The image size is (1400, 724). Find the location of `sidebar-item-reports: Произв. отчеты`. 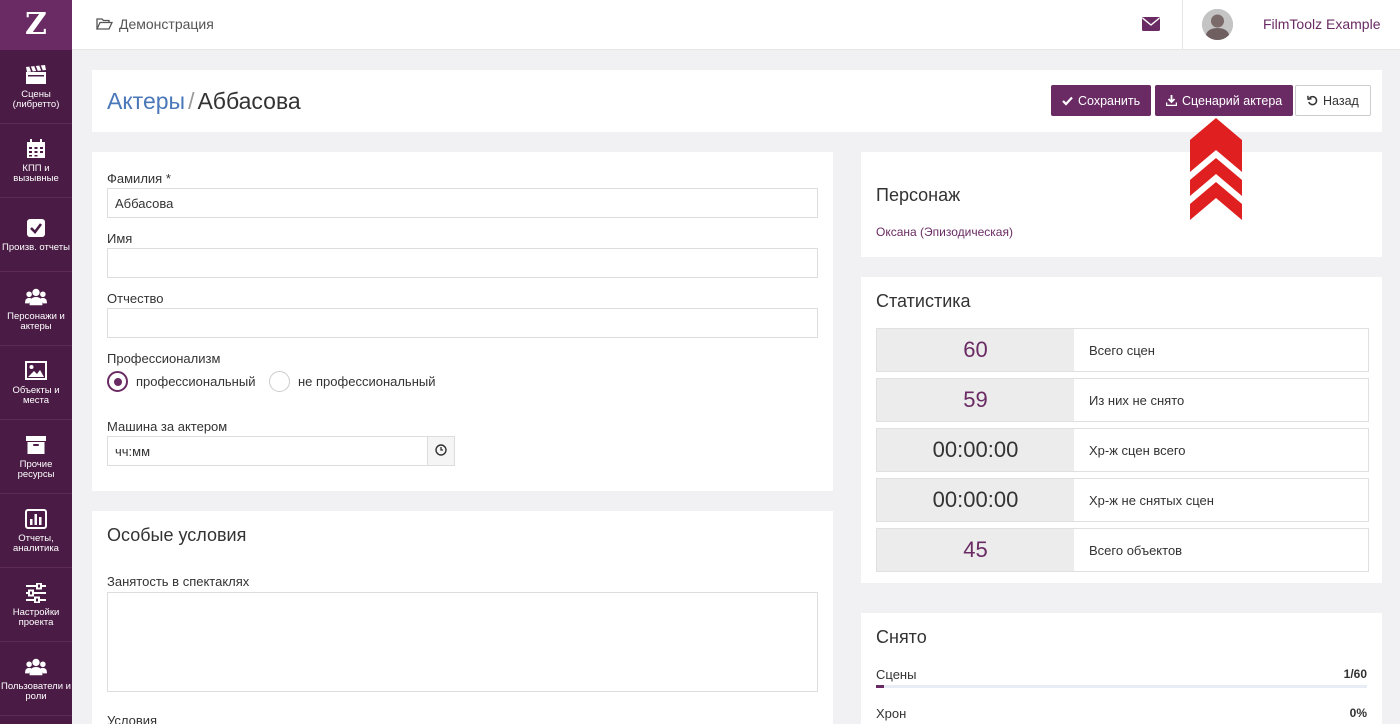

sidebar-item-reports: Произв. отчеты is located at coordinates (36, 235).